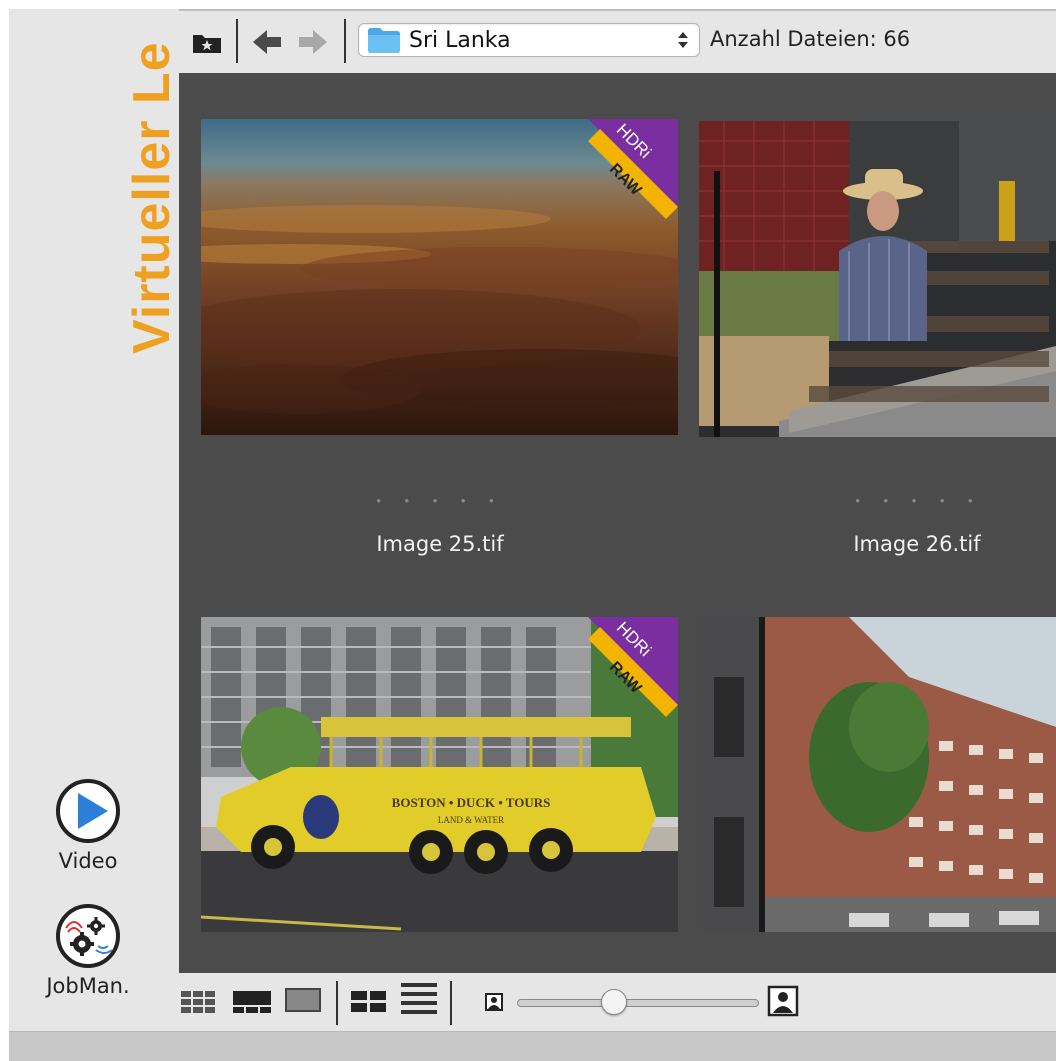 This screenshot has height=1061, width=1056. What do you see at coordinates (783, 1003) in the screenshot?
I see `large-thumbnail-icon` at bounding box center [783, 1003].